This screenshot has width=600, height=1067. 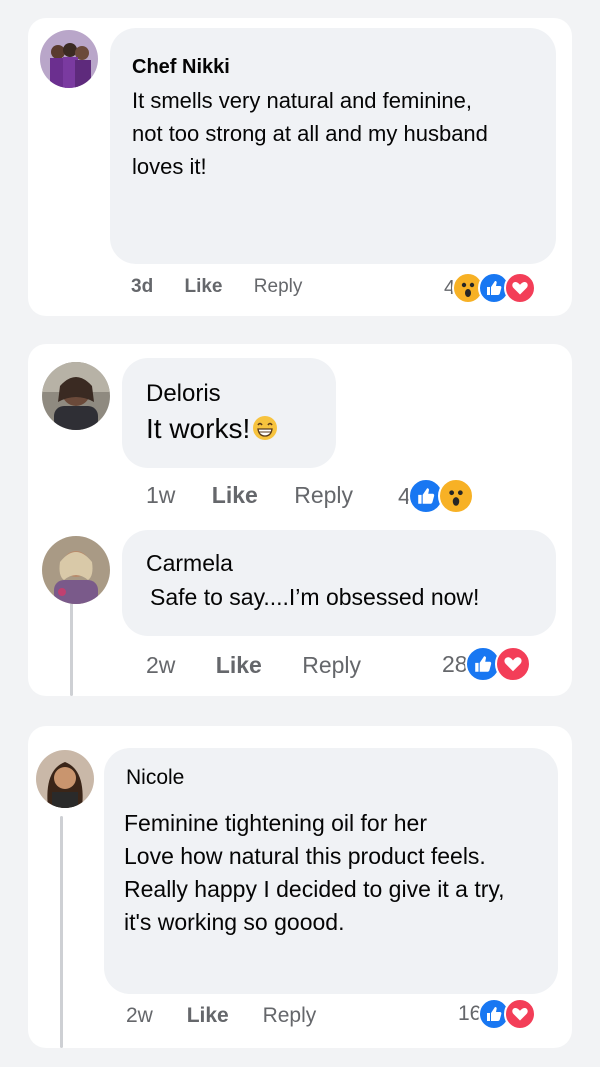 What do you see at coordinates (169, 166) in the screenshot?
I see `comment-text-line: loves it!` at bounding box center [169, 166].